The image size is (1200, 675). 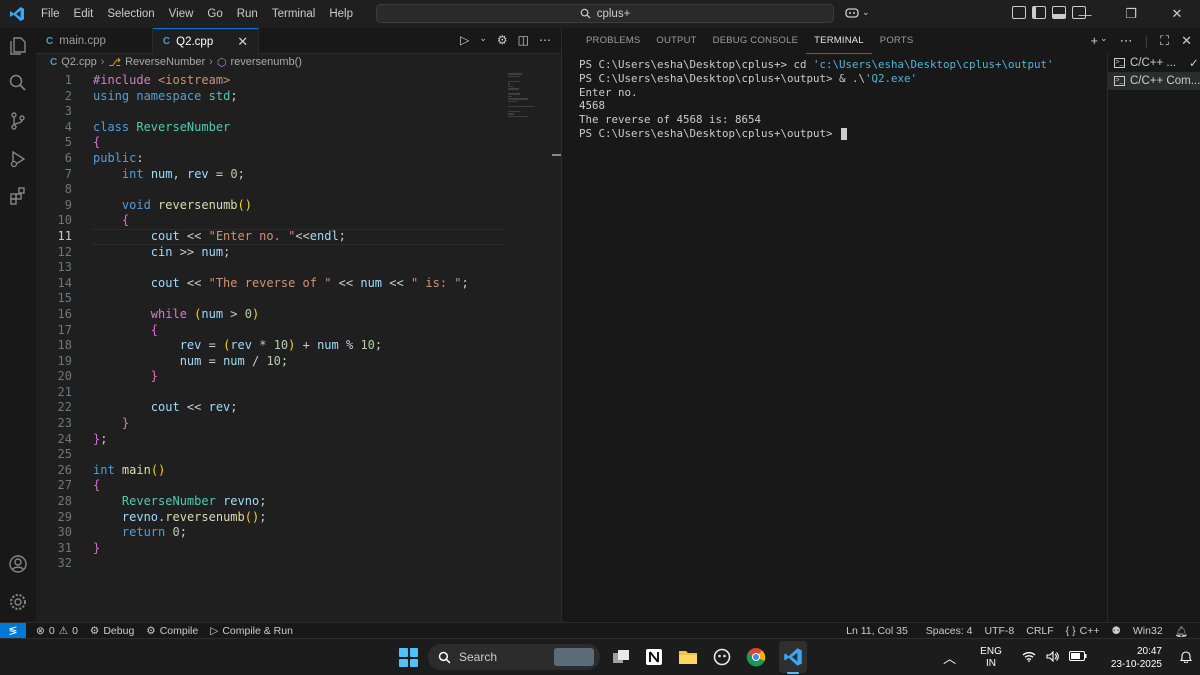 What do you see at coordinates (271, 236) in the screenshot?
I see `code-line: 11 cout << "Enter no. "<<endl;` at bounding box center [271, 236].